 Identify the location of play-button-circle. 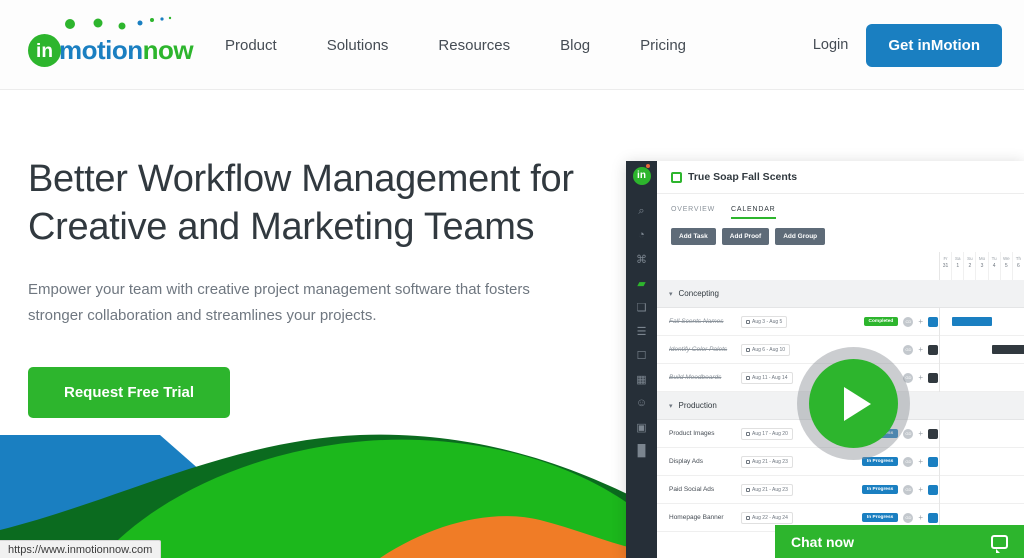
(853, 403).